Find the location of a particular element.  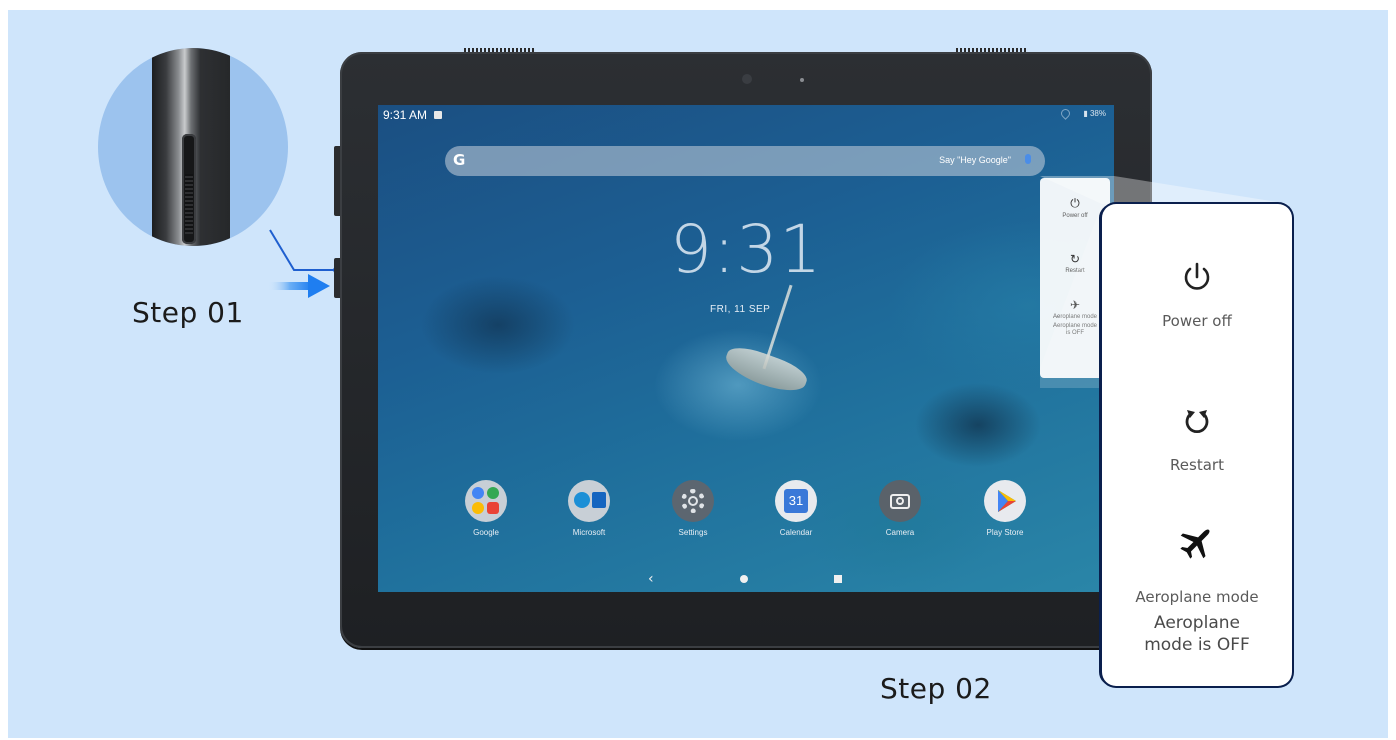

light-sensor-icon is located at coordinates (802, 80).